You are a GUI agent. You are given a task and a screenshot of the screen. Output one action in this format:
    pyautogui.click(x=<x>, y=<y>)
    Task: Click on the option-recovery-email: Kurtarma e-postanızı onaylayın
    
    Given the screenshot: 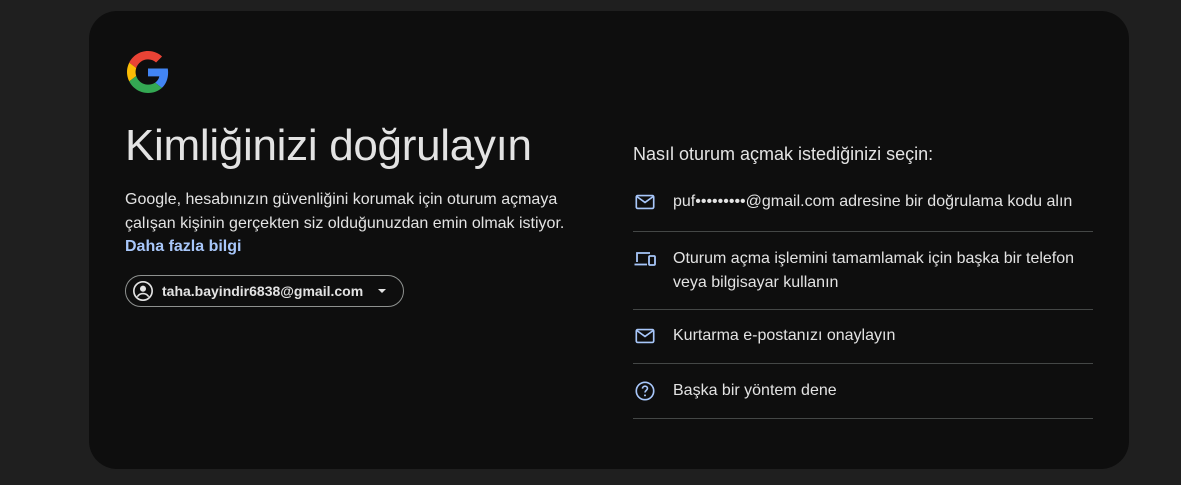 What is the action you would take?
    pyautogui.click(x=863, y=337)
    